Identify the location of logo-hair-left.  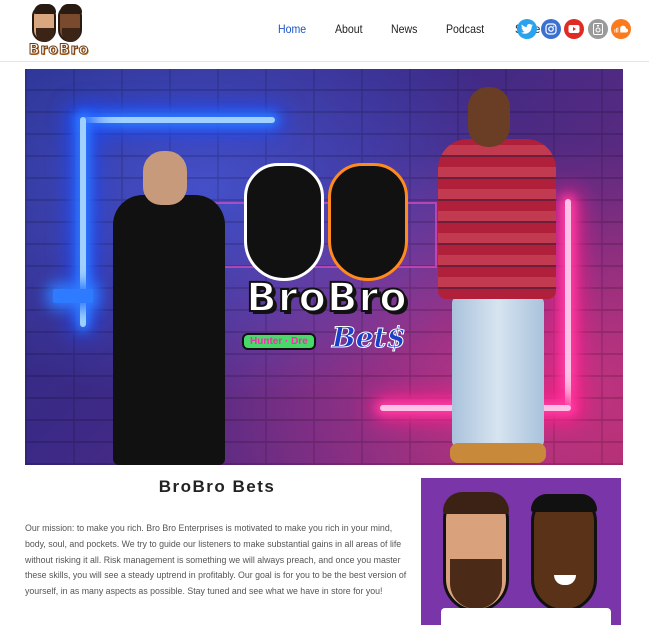
(45, 9).